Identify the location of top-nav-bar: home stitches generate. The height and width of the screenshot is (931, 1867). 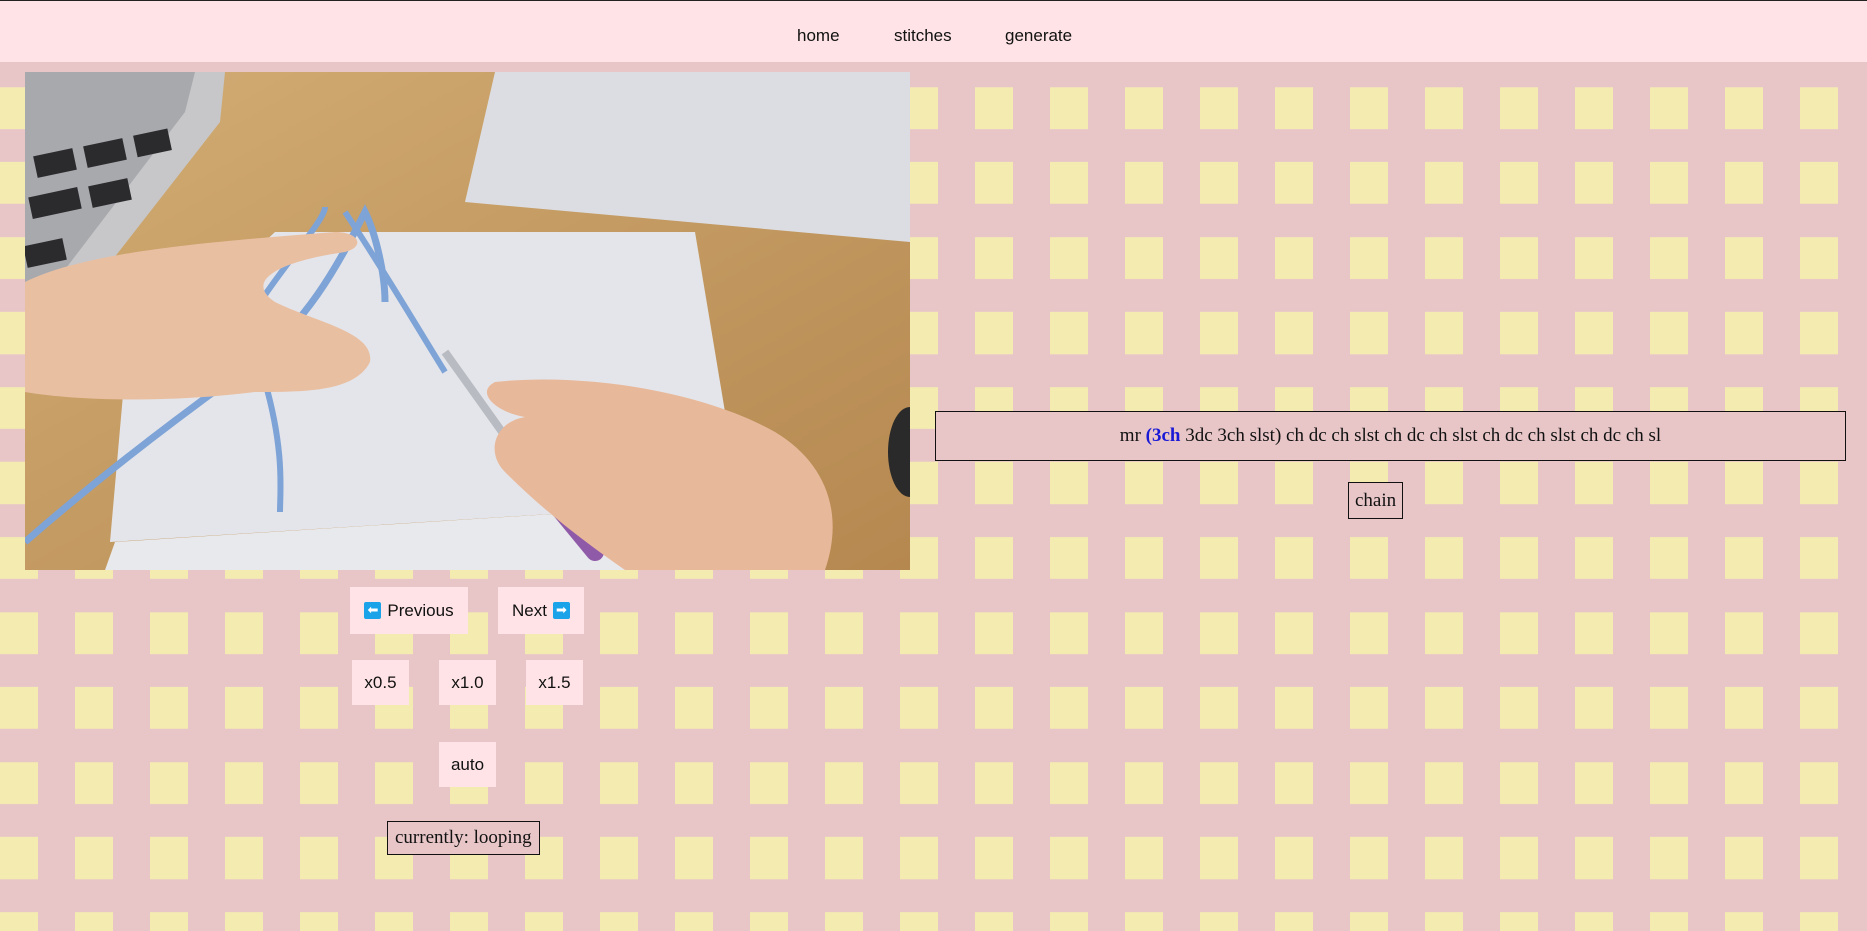
(933, 31).